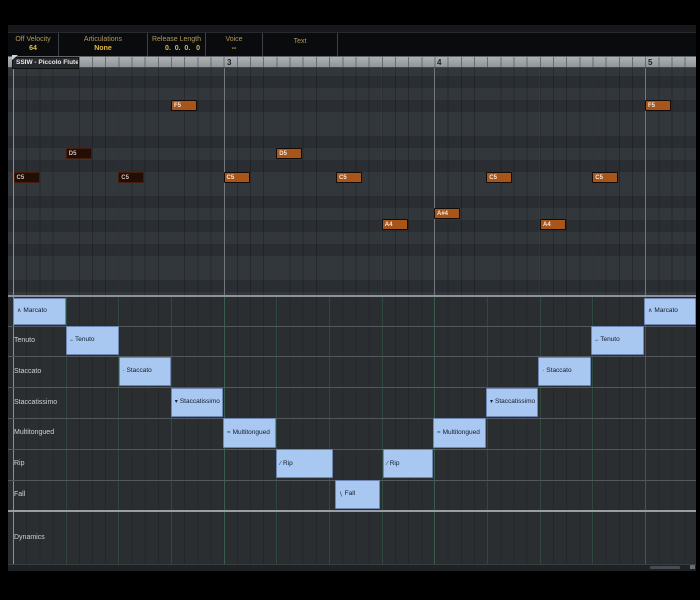 The width and height of the screenshot is (700, 600). What do you see at coordinates (29, 538) in the screenshot?
I see `lane-label-dynamics: Dynamics` at bounding box center [29, 538].